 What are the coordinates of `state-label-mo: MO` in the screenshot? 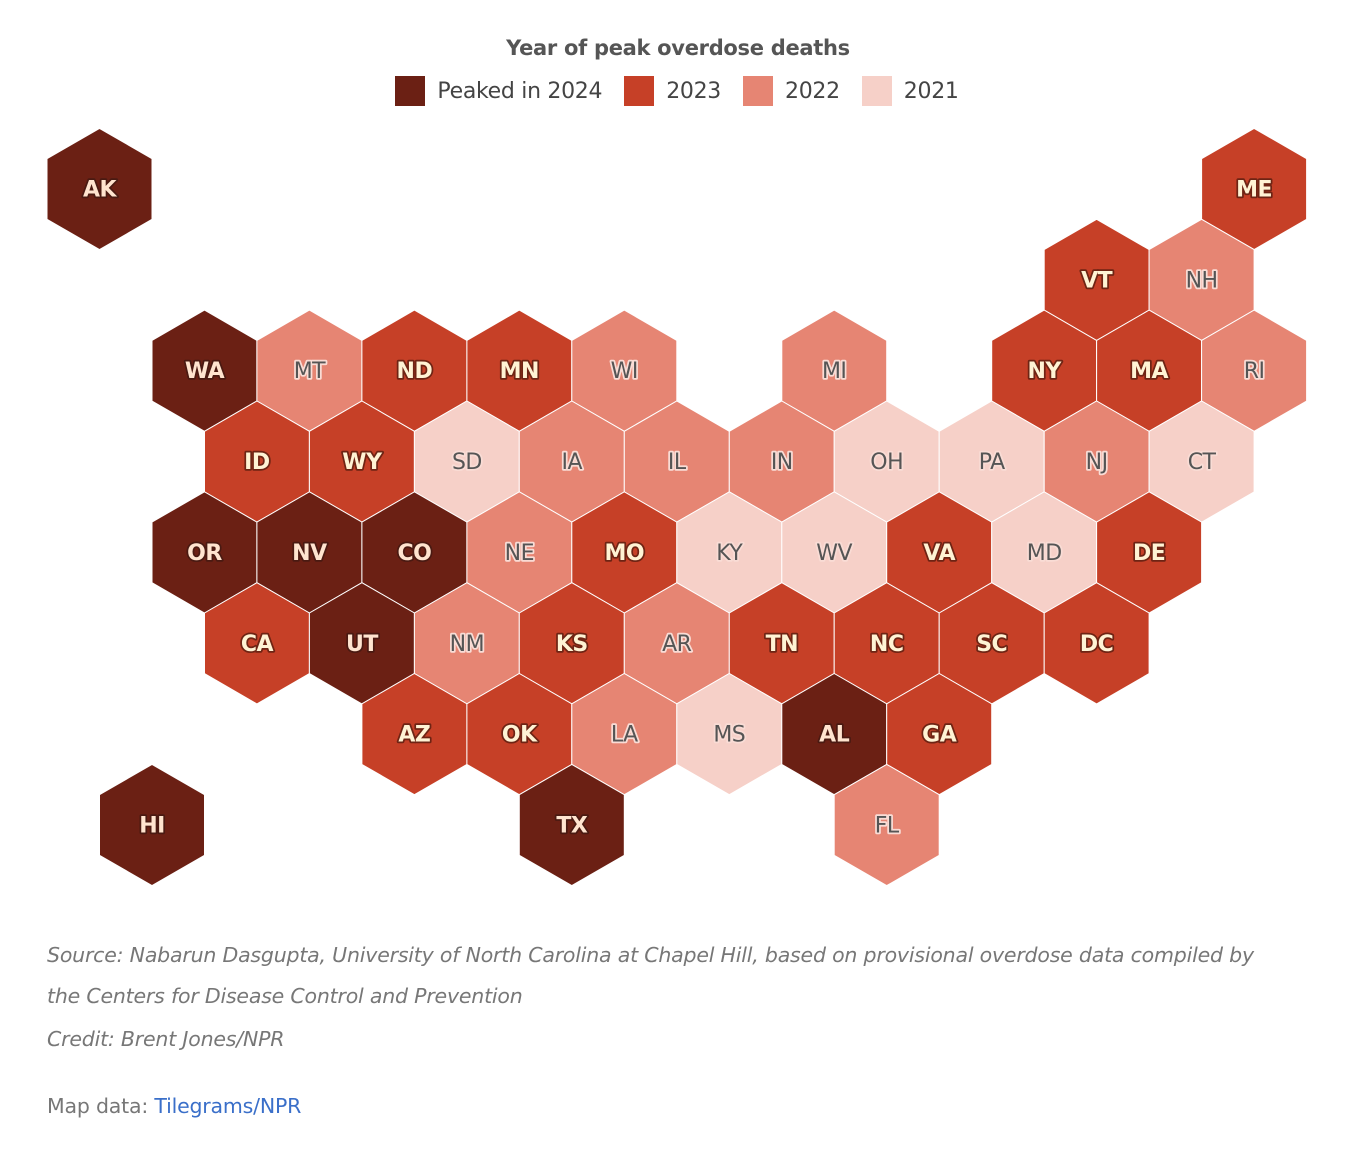 It's located at (624, 553).